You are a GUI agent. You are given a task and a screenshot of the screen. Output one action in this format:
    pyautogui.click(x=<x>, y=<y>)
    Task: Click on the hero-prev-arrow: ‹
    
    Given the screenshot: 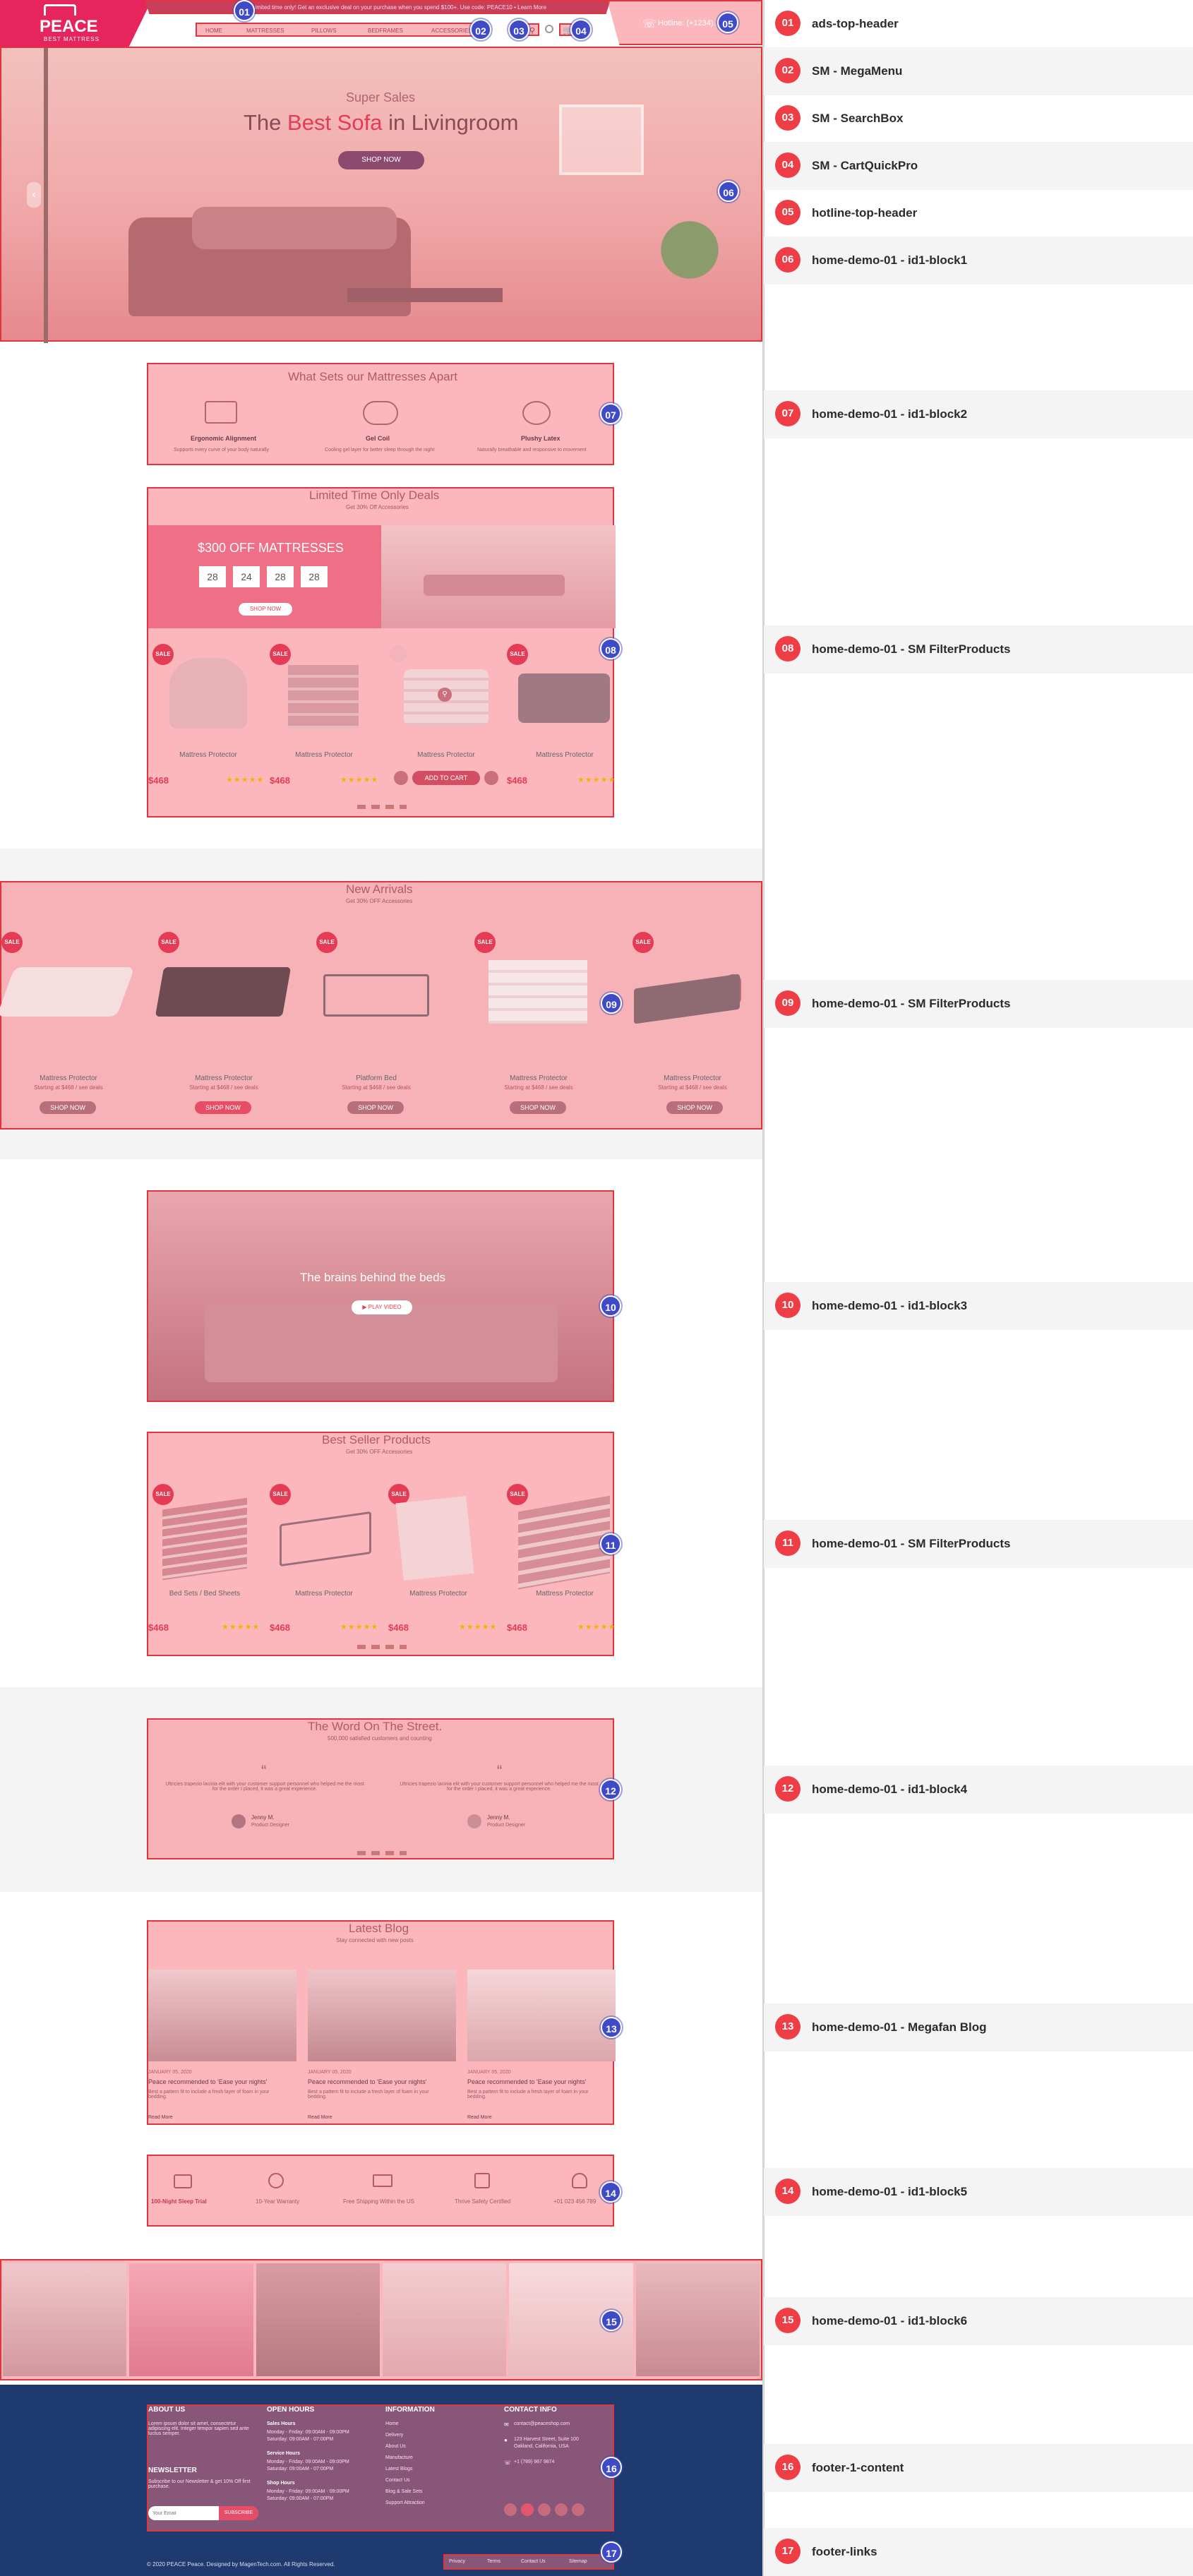 What is the action you would take?
    pyautogui.click(x=34, y=195)
    